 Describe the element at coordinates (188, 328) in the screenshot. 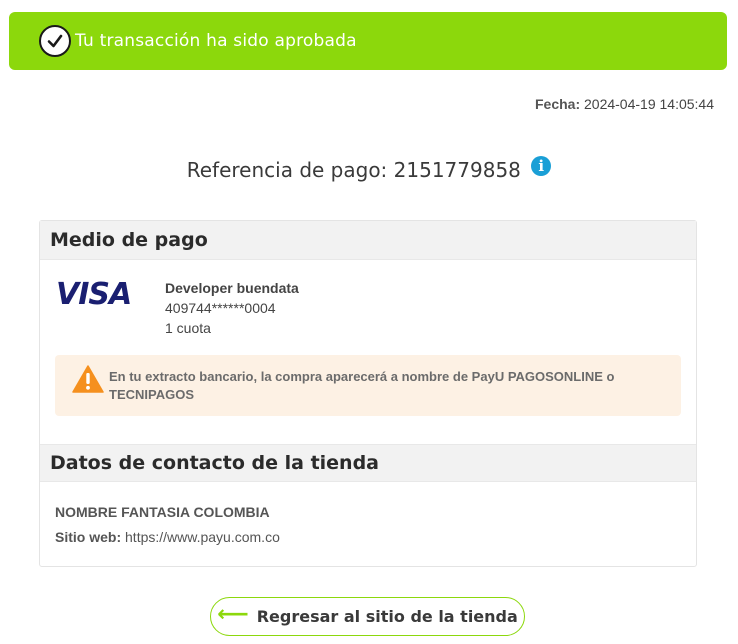

I see `installments: 1 cuota` at that location.